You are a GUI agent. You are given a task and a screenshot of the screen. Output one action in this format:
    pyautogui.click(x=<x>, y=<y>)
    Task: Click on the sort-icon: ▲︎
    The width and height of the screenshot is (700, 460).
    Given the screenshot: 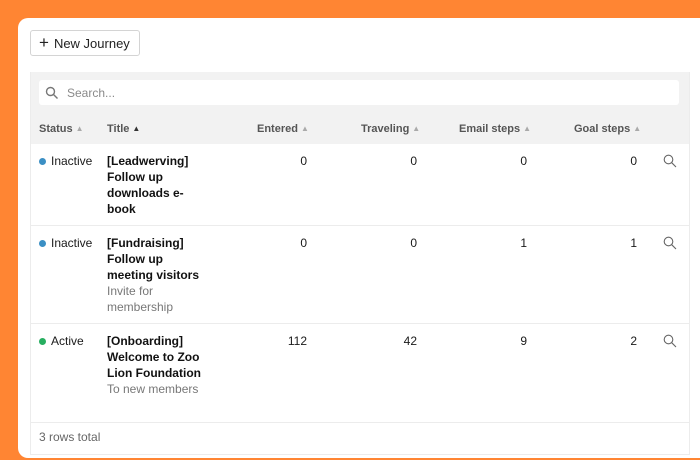 What is the action you would take?
    pyautogui.click(x=79, y=128)
    